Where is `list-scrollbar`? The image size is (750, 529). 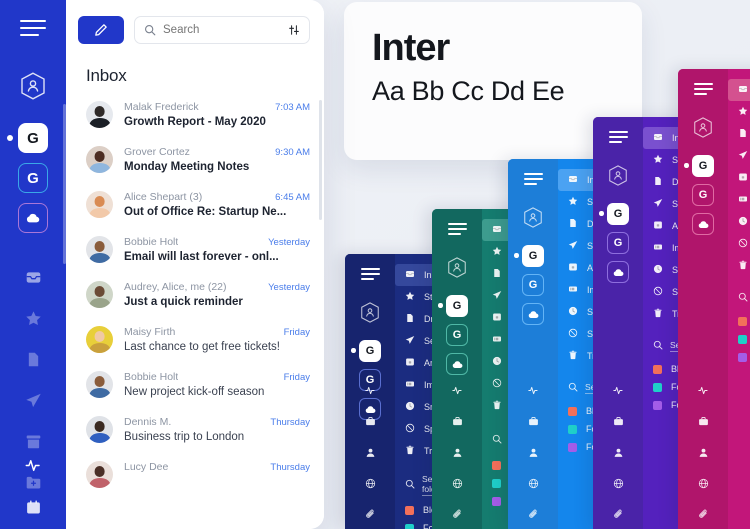 list-scrollbar is located at coordinates (320, 160).